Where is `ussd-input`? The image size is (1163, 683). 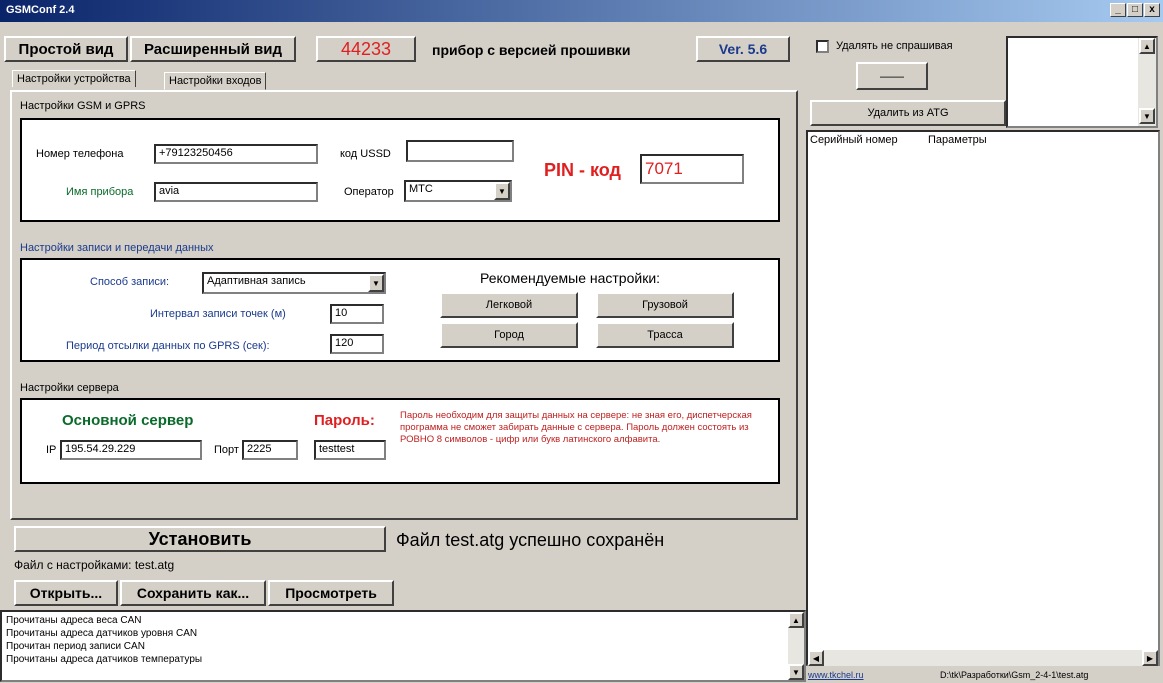 ussd-input is located at coordinates (460, 151).